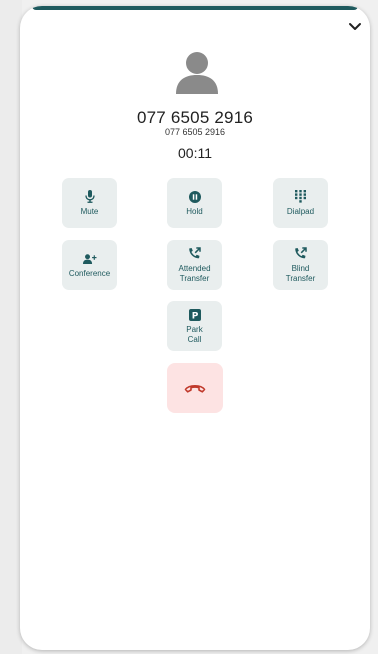  Describe the element at coordinates (195, 153) in the screenshot. I see `call-timer: 00:11` at that location.